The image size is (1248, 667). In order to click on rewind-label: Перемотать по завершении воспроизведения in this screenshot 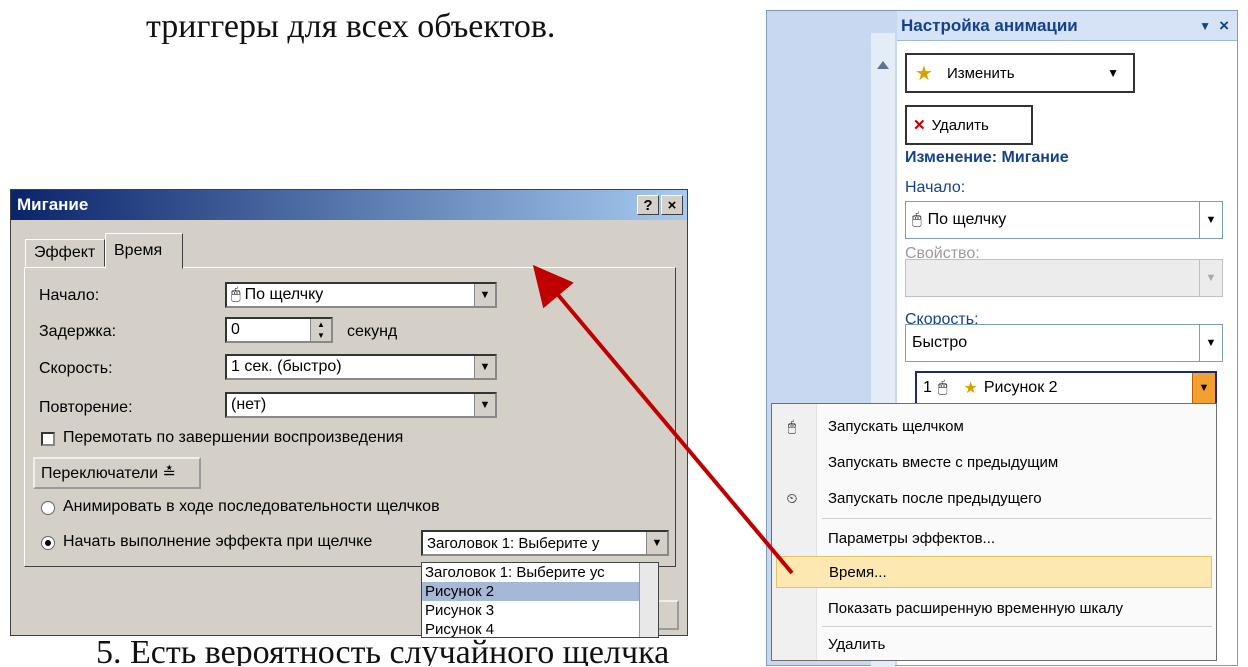, I will do `click(233, 437)`.